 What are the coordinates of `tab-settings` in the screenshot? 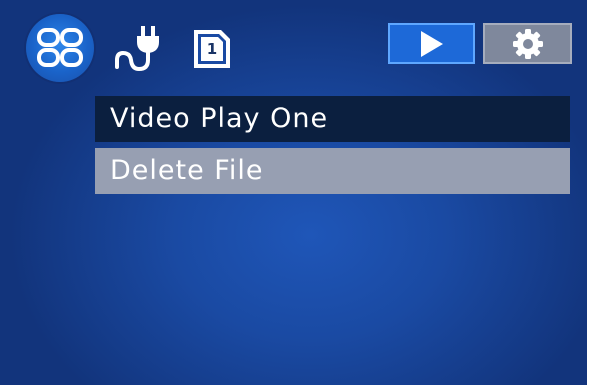 It's located at (527, 43).